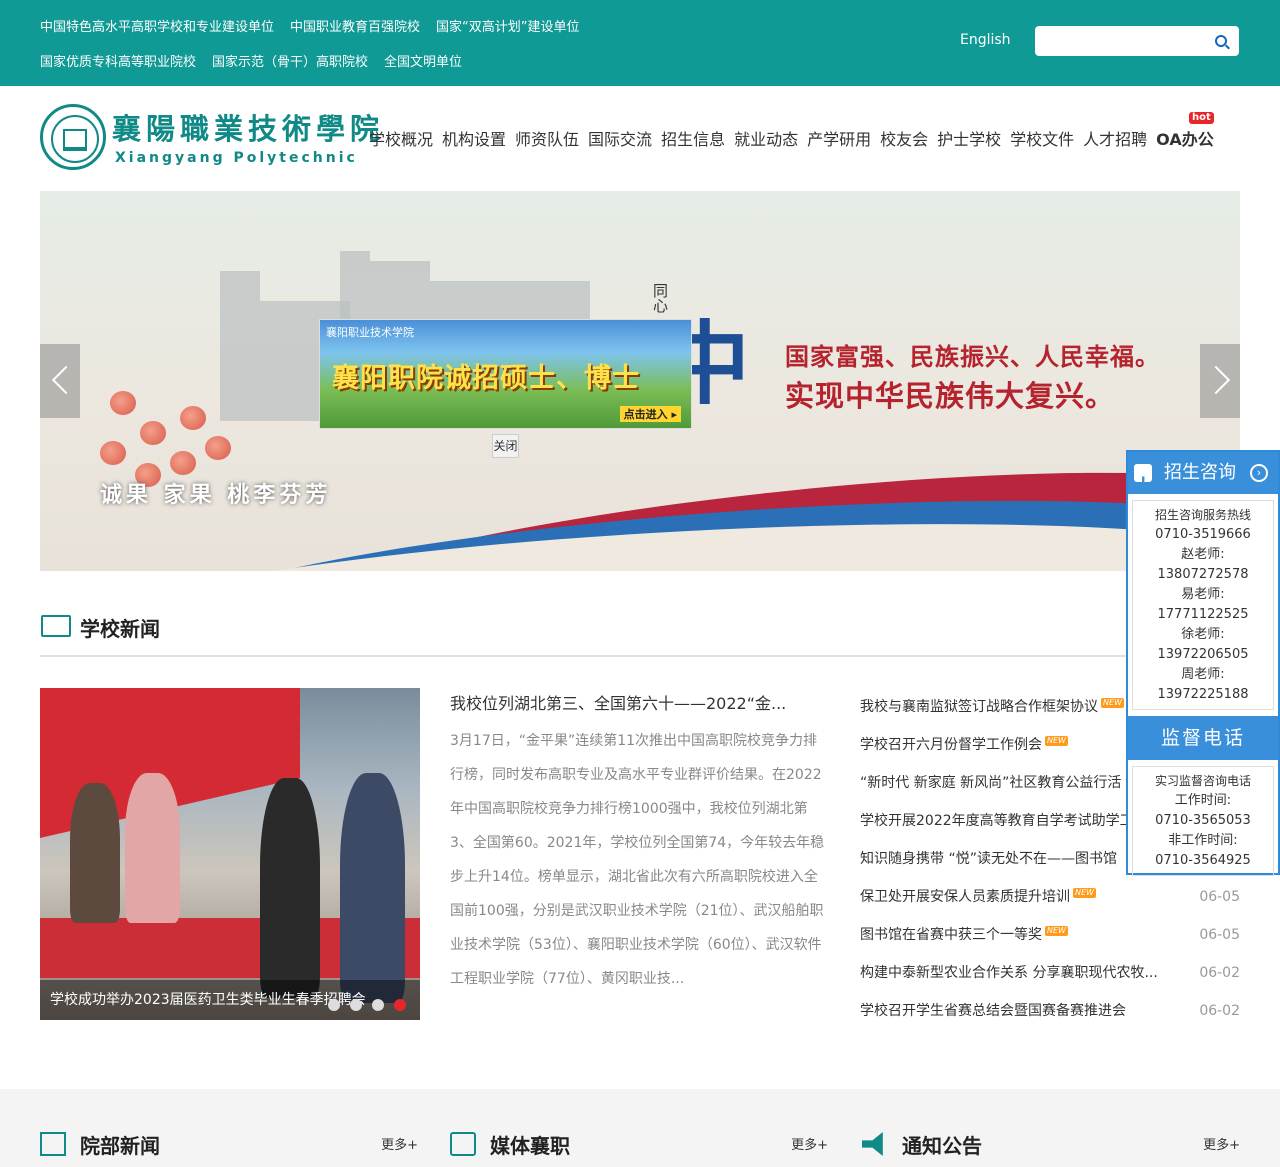 The width and height of the screenshot is (1280, 1167). Describe the element at coordinates (1203, 534) in the screenshot. I see `contact-line: 0710-3519666` at that location.